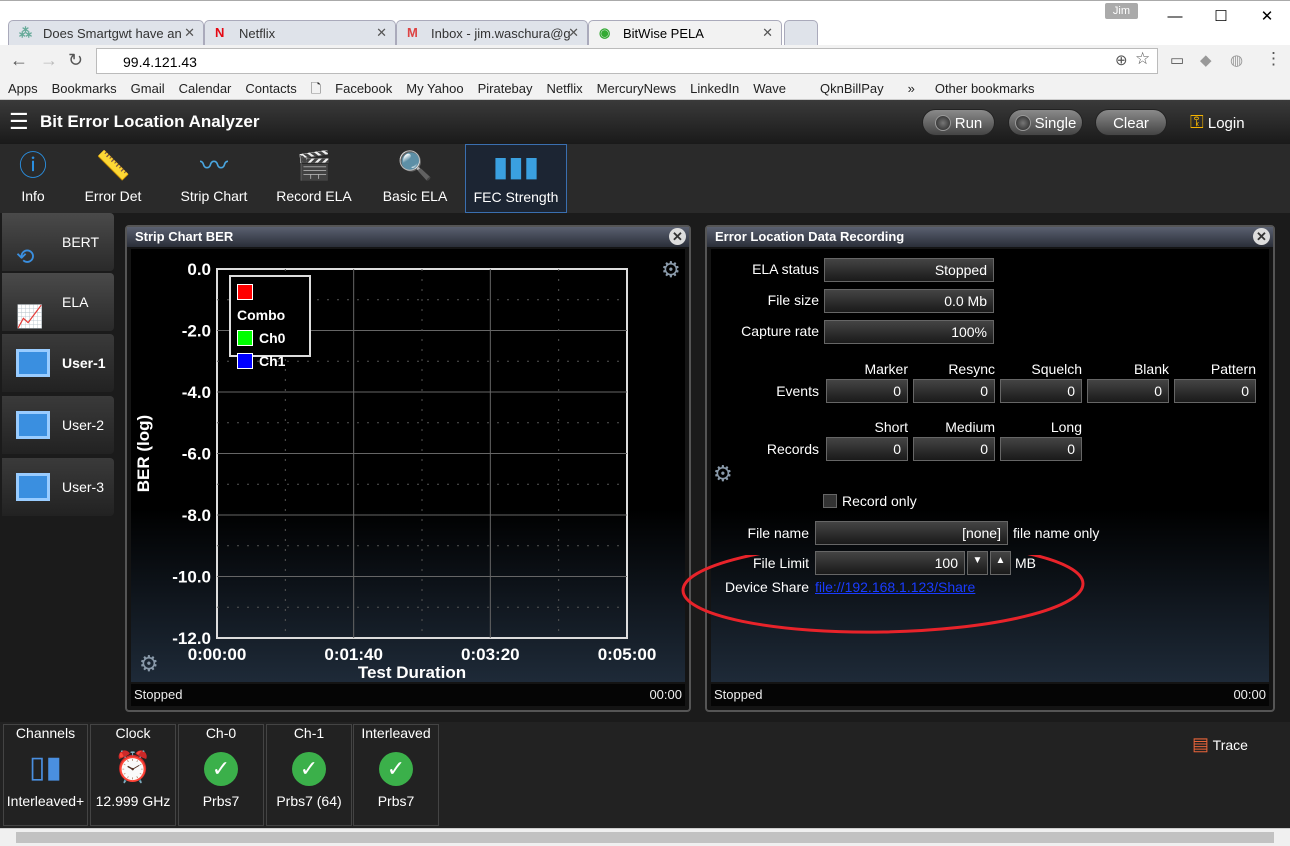 The height and width of the screenshot is (846, 1290). What do you see at coordinates (221, 775) in the screenshot?
I see `status-tile: Ch-0 ✓ Prbs7` at bounding box center [221, 775].